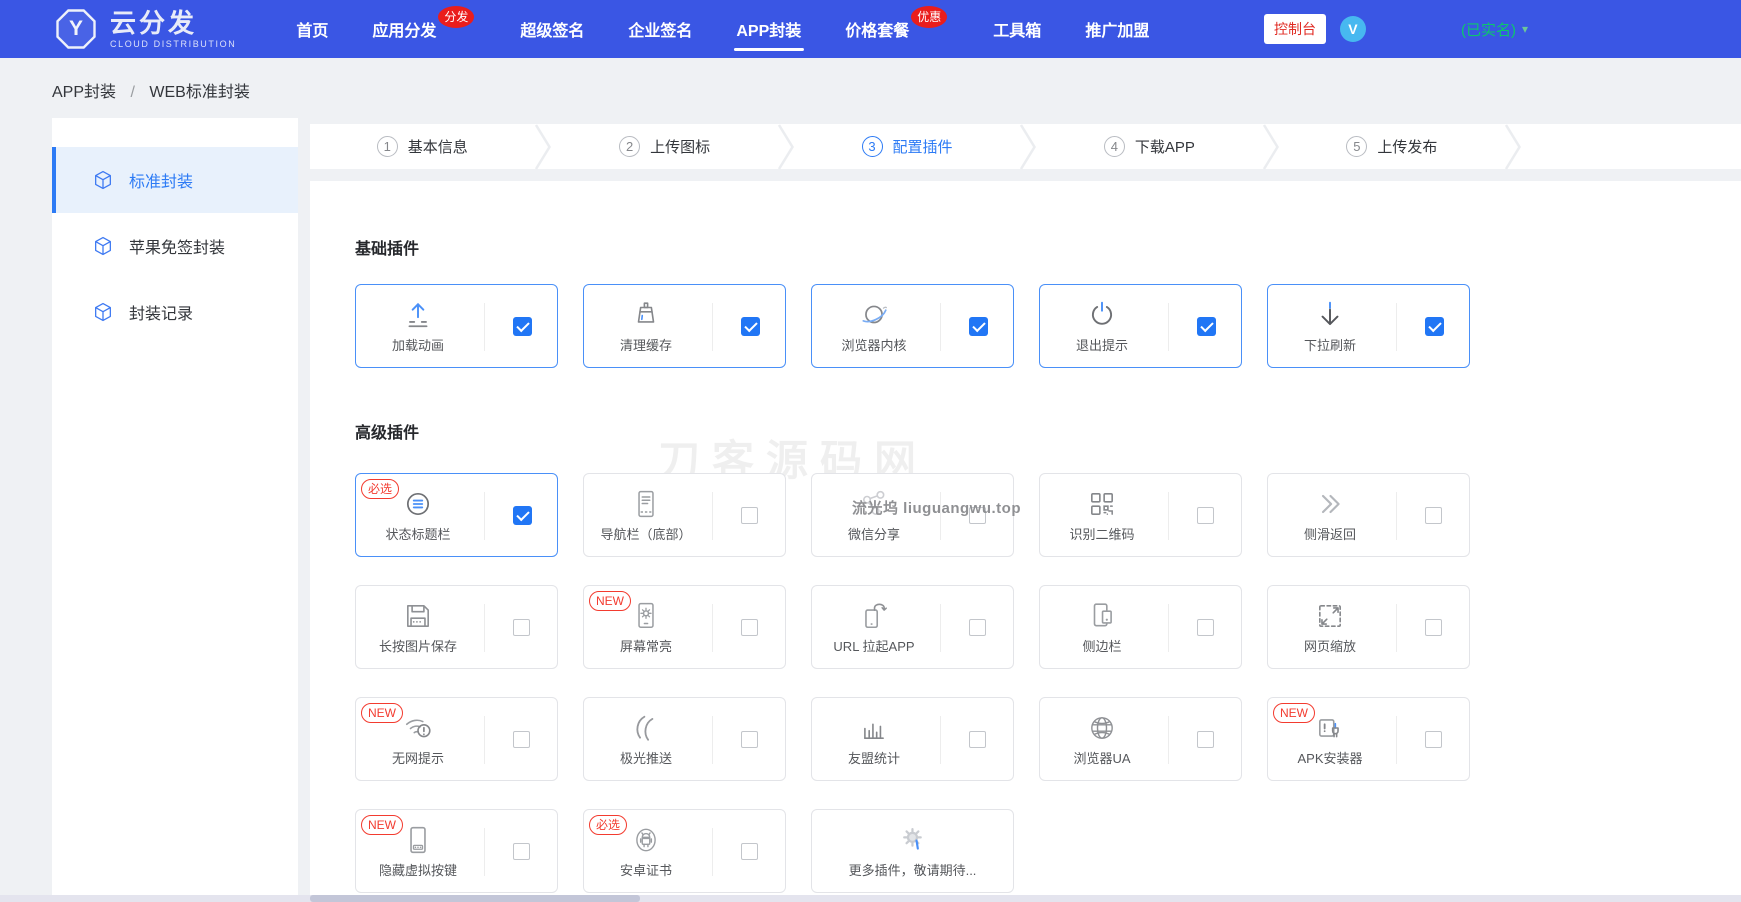 The width and height of the screenshot is (1741, 902). What do you see at coordinates (1368, 326) in the screenshot?
I see `plugin-card-pull-refresh: 下拉刷新` at bounding box center [1368, 326].